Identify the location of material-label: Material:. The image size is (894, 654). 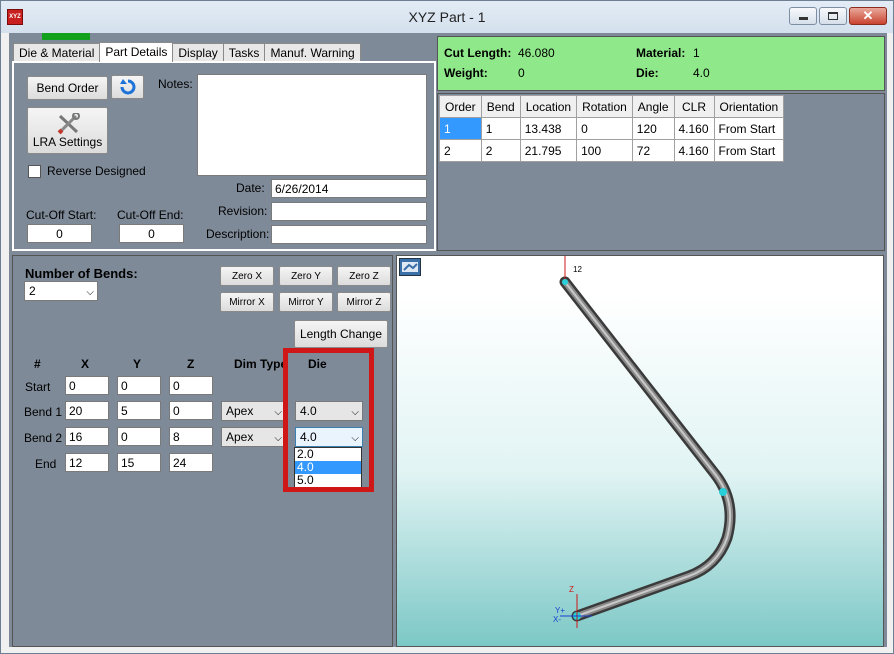
(661, 53).